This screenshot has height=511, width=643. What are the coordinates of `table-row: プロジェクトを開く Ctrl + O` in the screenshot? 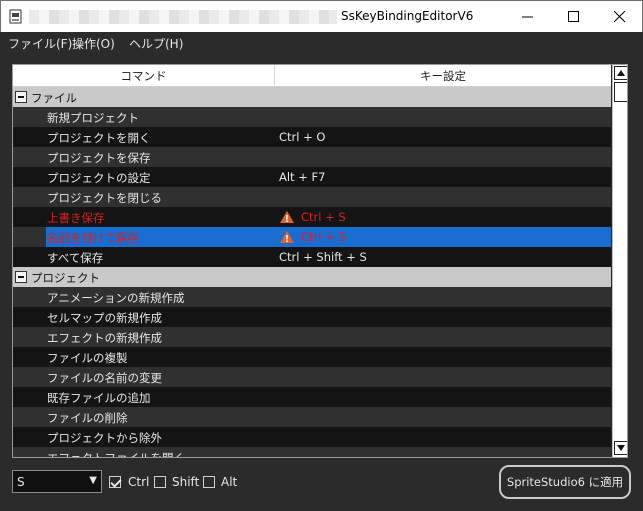 It's located at (312, 137).